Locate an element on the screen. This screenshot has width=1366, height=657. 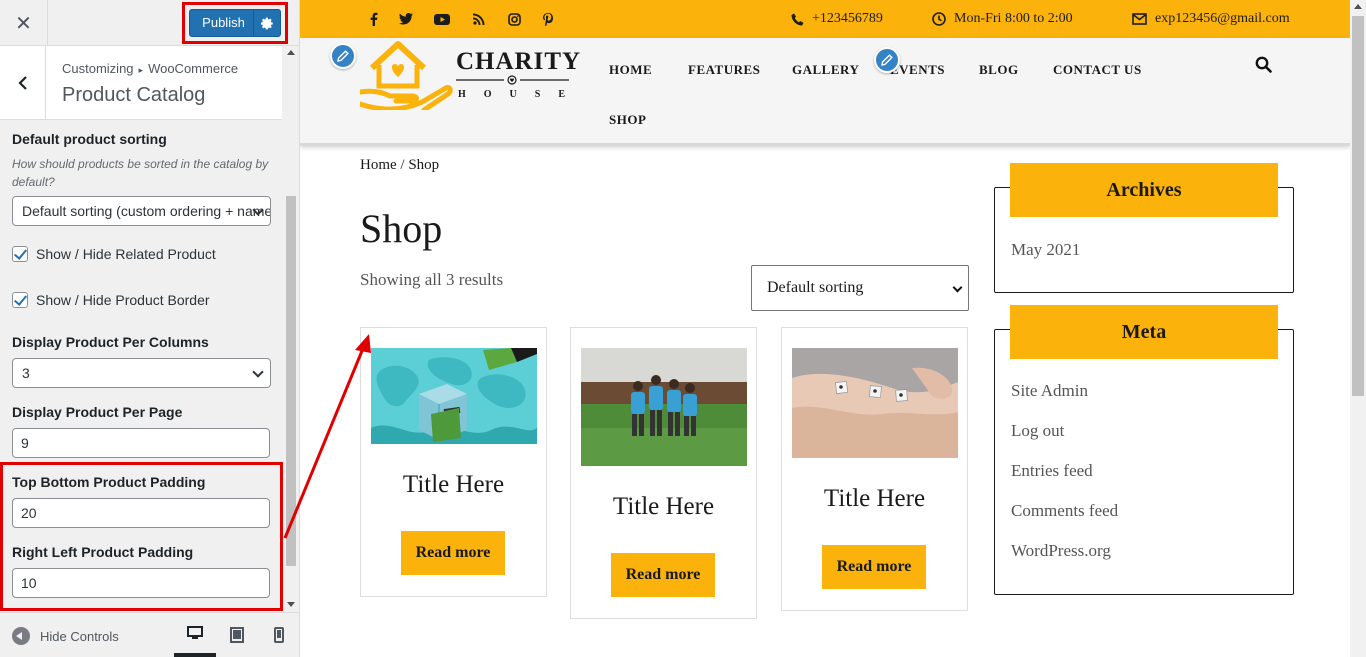
related-product-checkbox: Show / Hide Related Product is located at coordinates (114, 254).